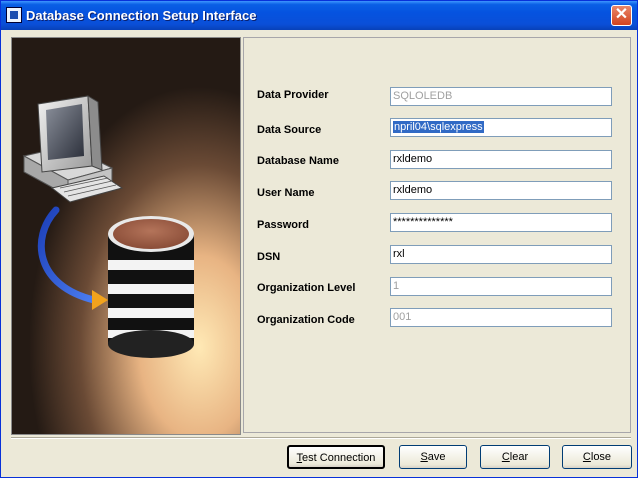 Image resolution: width=638 pixels, height=478 pixels. What do you see at coordinates (501, 254) in the screenshot?
I see `dsn-field: rxl` at bounding box center [501, 254].